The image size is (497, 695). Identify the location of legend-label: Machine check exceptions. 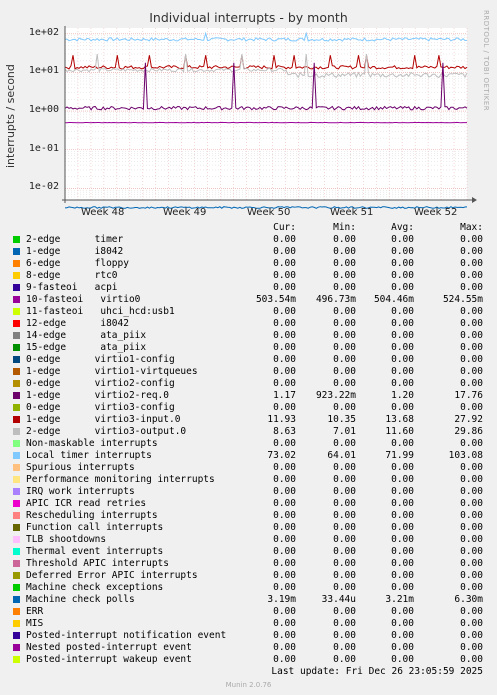
(95, 587).